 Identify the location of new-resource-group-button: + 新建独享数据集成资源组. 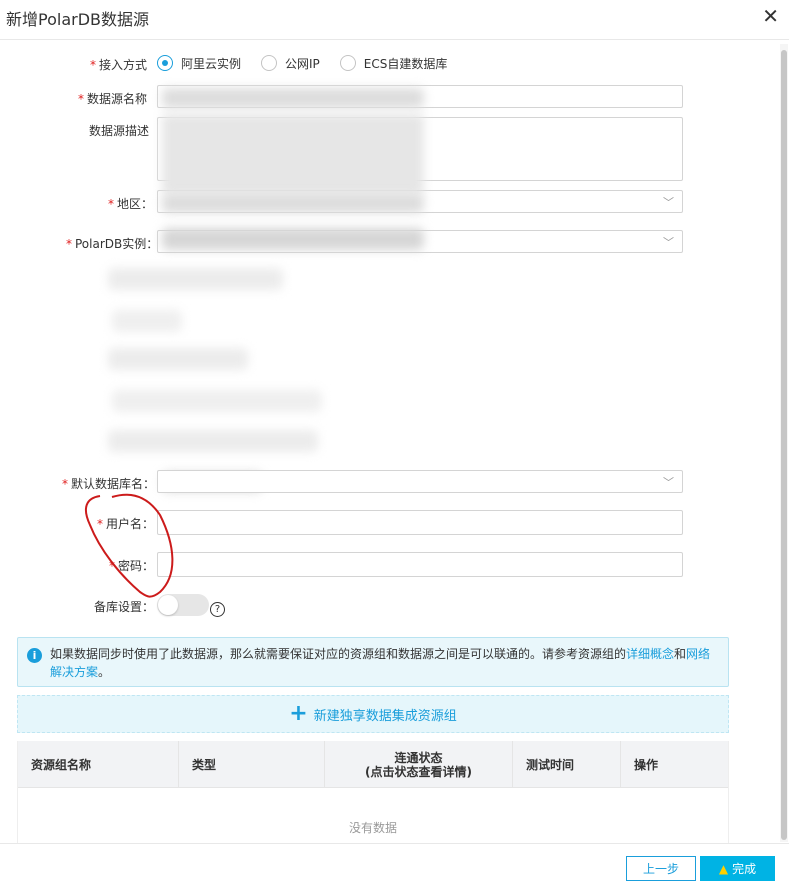
(373, 714).